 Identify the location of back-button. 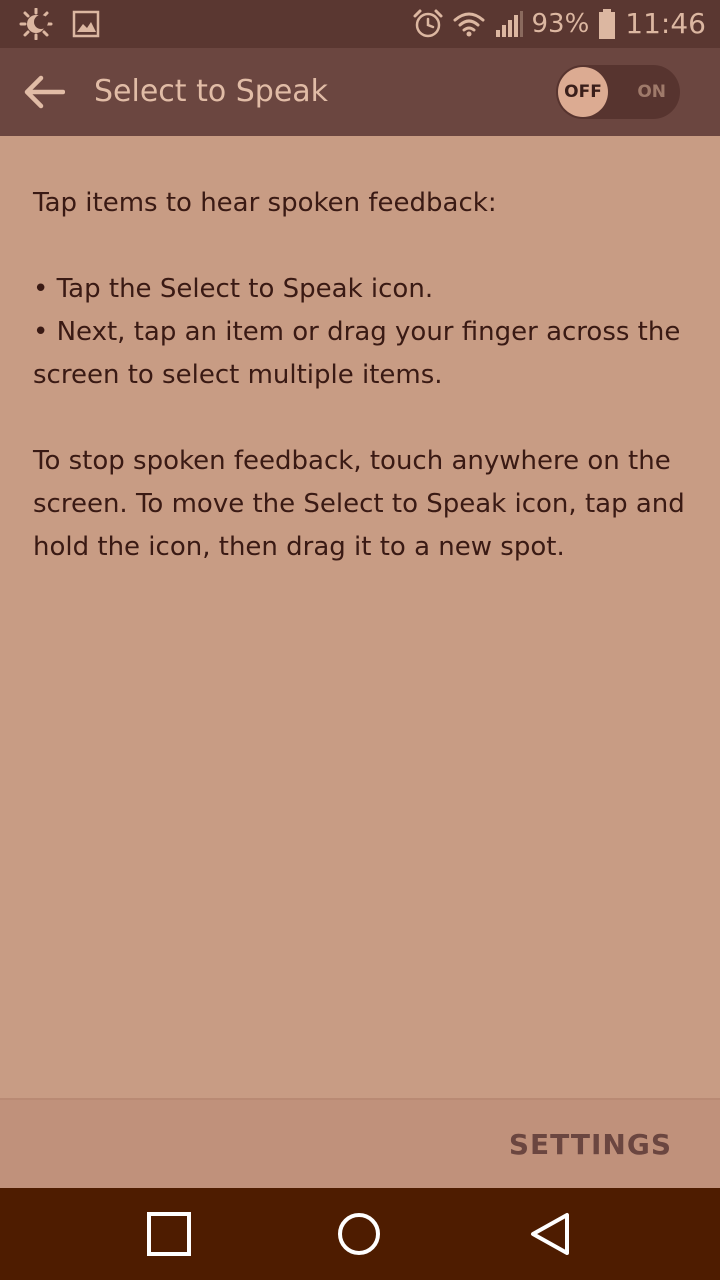
(44, 92).